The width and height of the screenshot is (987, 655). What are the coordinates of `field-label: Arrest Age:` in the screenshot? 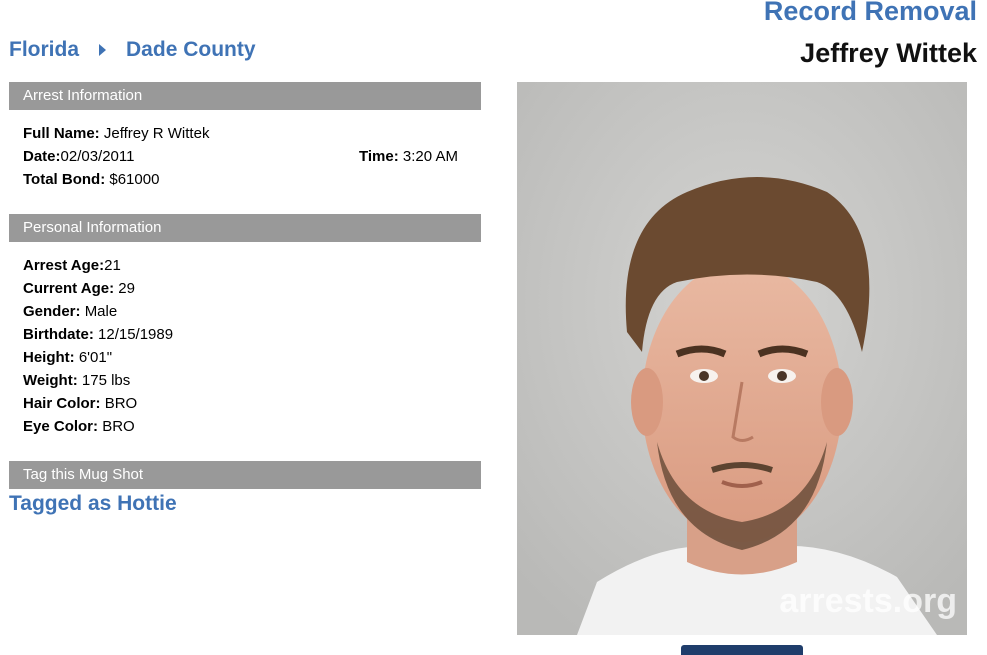 It's located at (64, 265).